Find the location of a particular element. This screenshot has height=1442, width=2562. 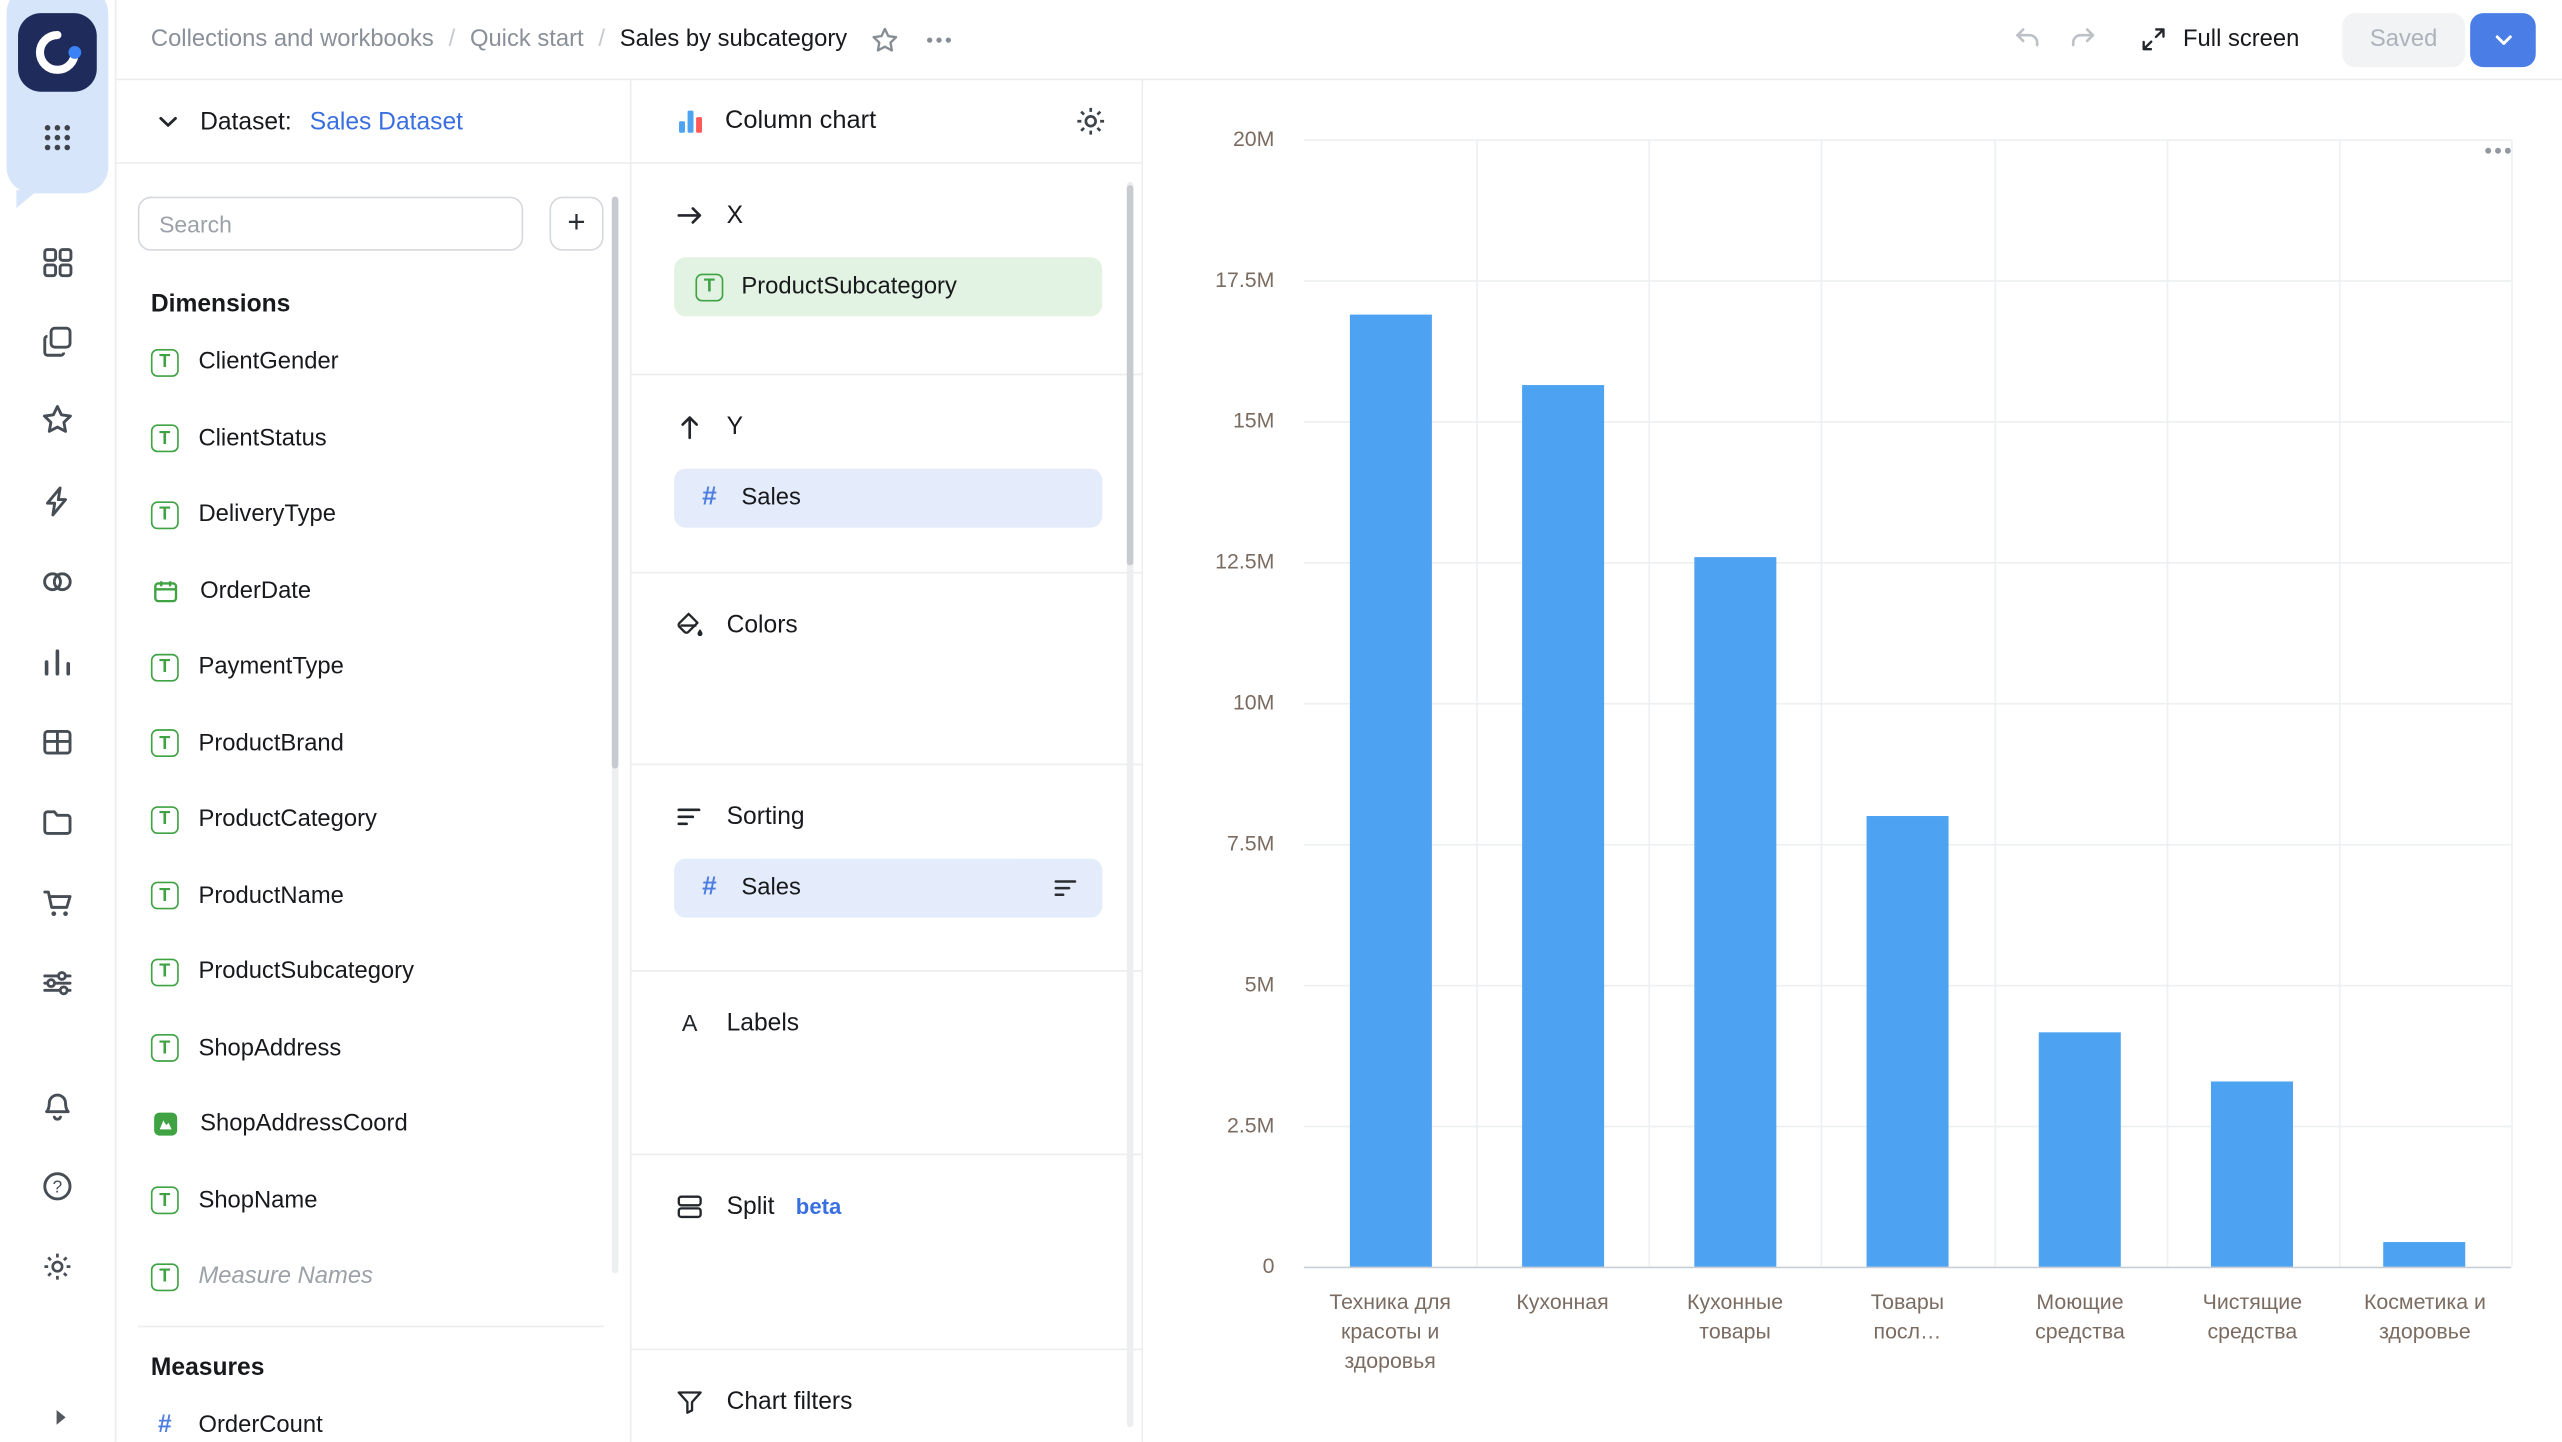

marketplace-cart-icon is located at coordinates (57, 903).